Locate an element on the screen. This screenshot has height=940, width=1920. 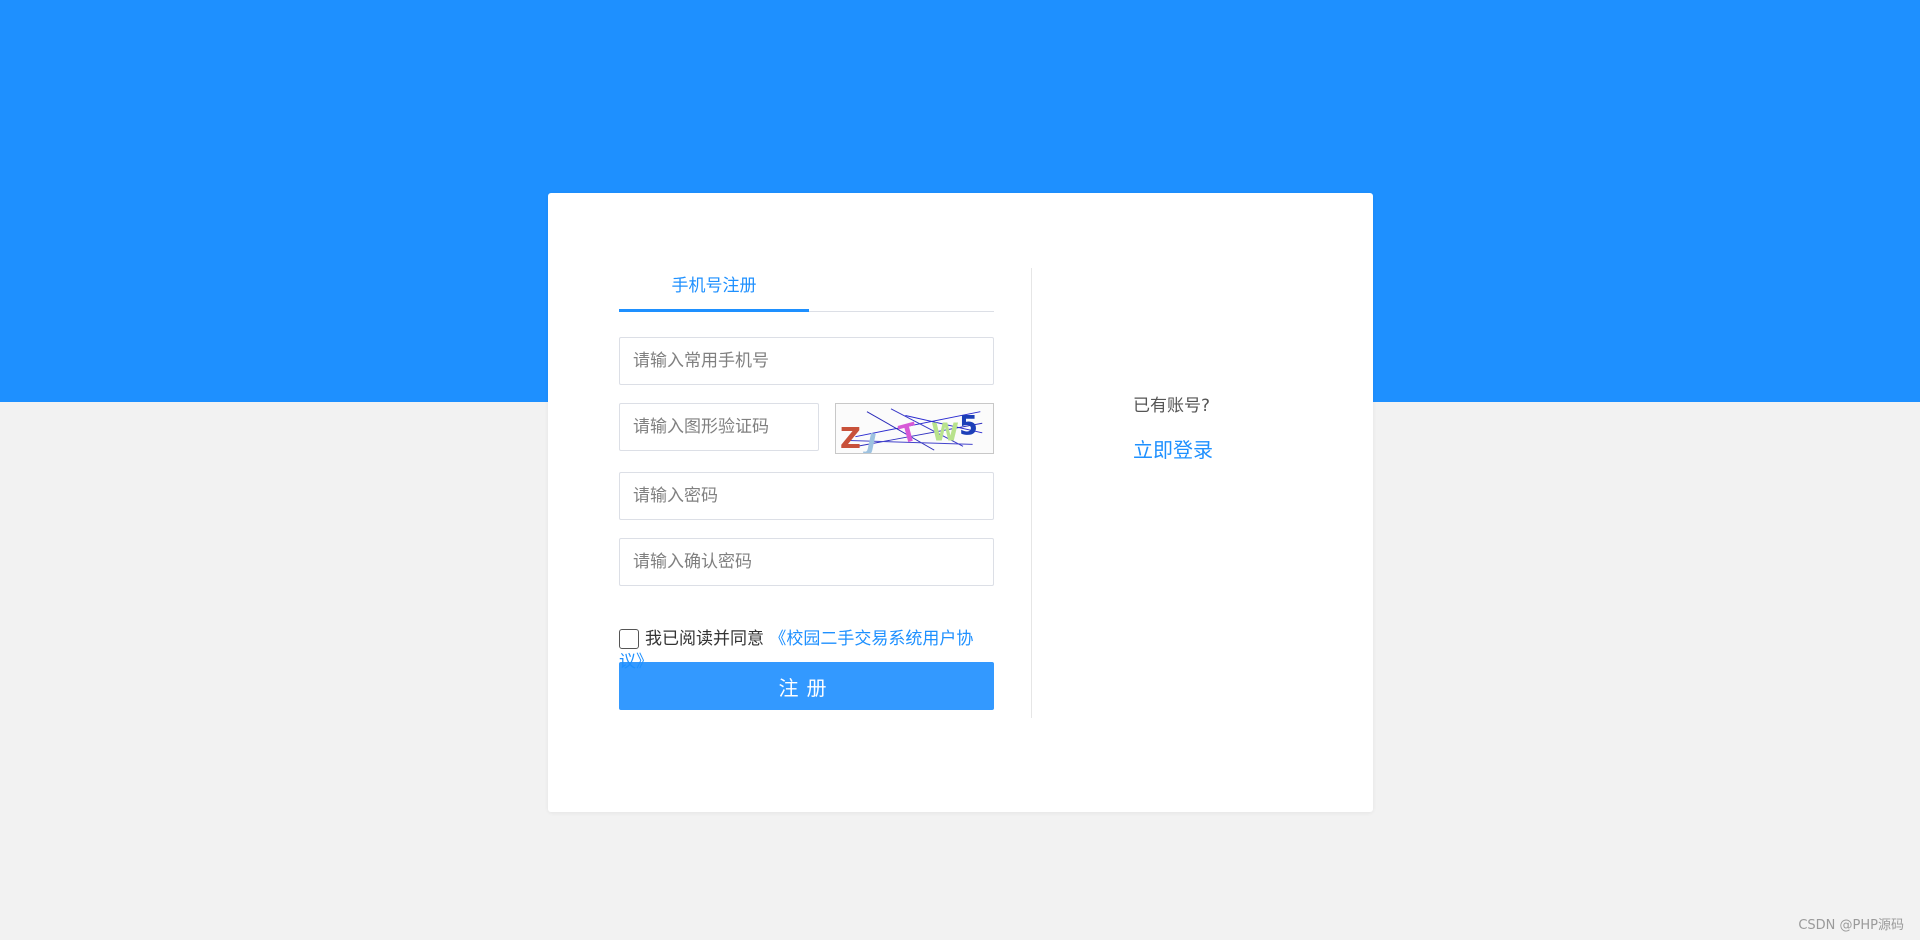
vertical-divider is located at coordinates (1031, 493).